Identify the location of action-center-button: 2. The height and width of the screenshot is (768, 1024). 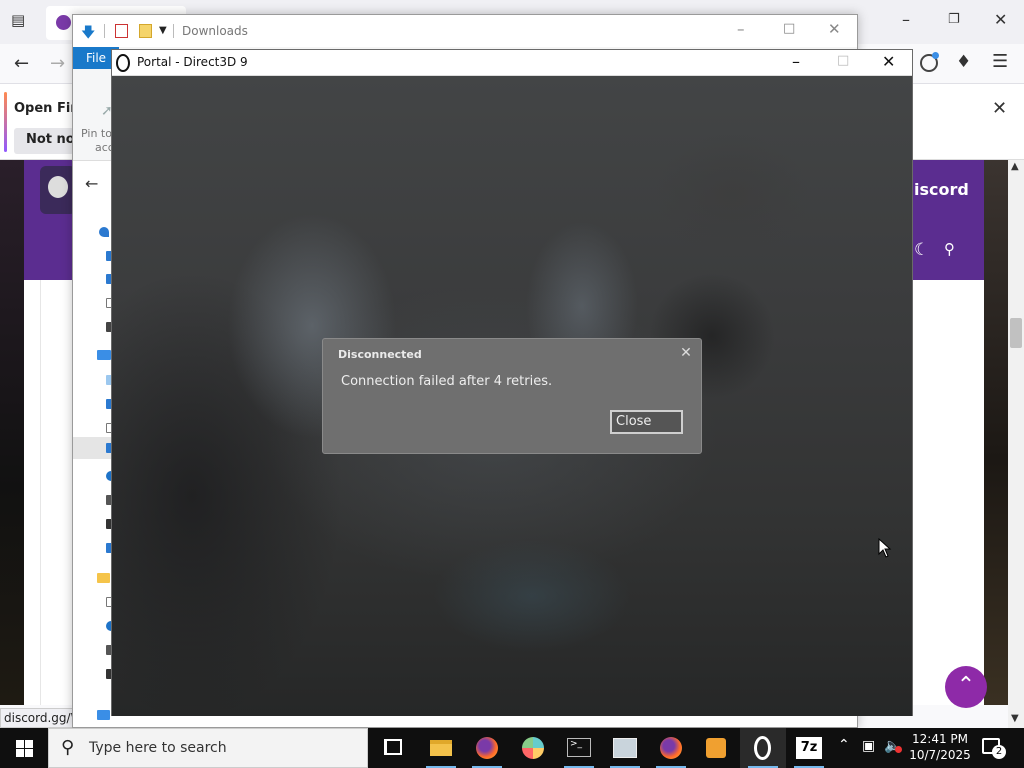
(995, 748).